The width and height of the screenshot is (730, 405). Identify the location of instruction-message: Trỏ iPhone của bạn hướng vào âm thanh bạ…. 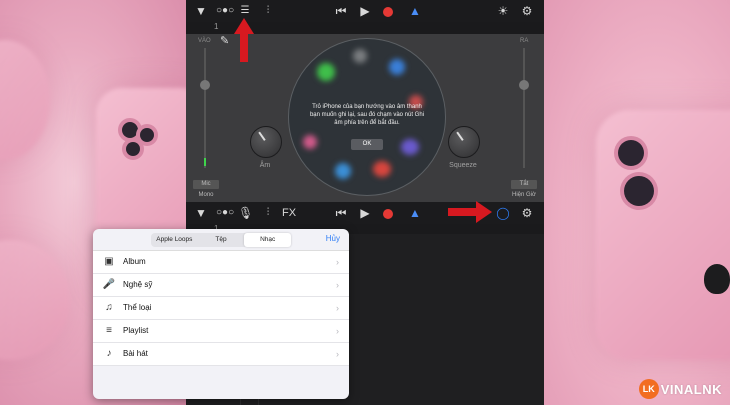
(367, 115).